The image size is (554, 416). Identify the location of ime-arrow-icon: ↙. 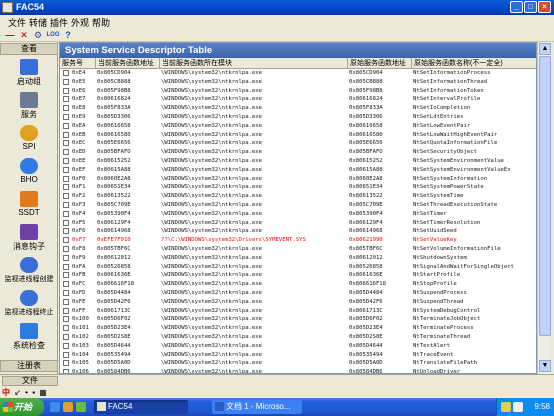
(17, 392).